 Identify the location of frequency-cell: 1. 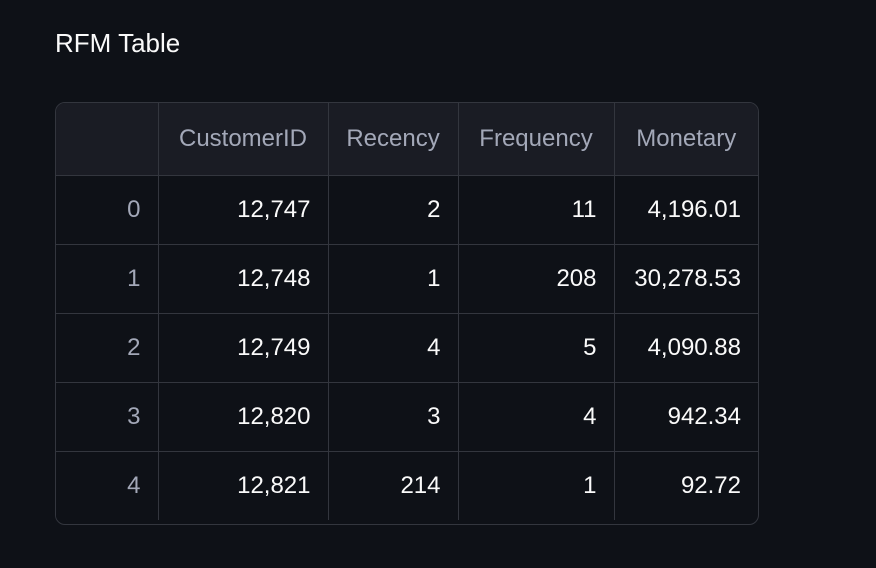
(536, 485).